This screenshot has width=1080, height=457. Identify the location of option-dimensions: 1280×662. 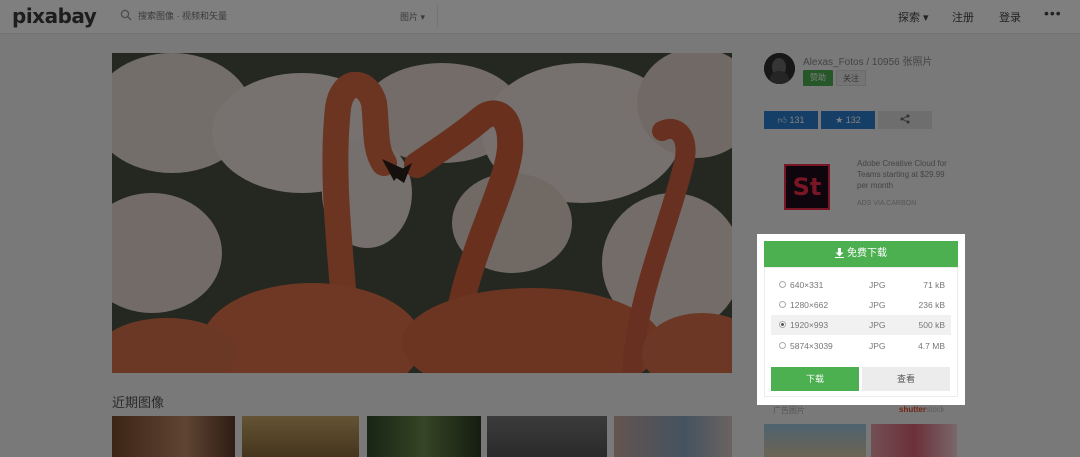
(809, 305).